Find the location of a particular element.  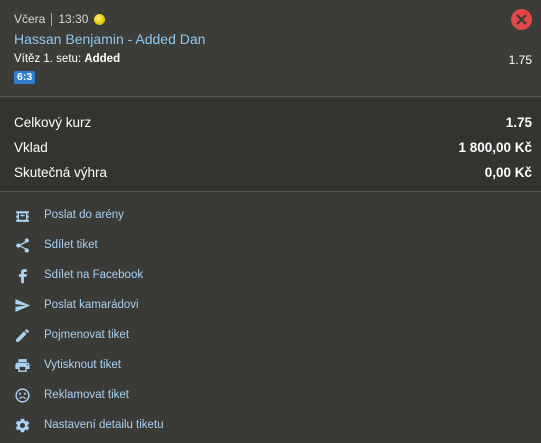

score-badge: 6:3 is located at coordinates (25, 77).